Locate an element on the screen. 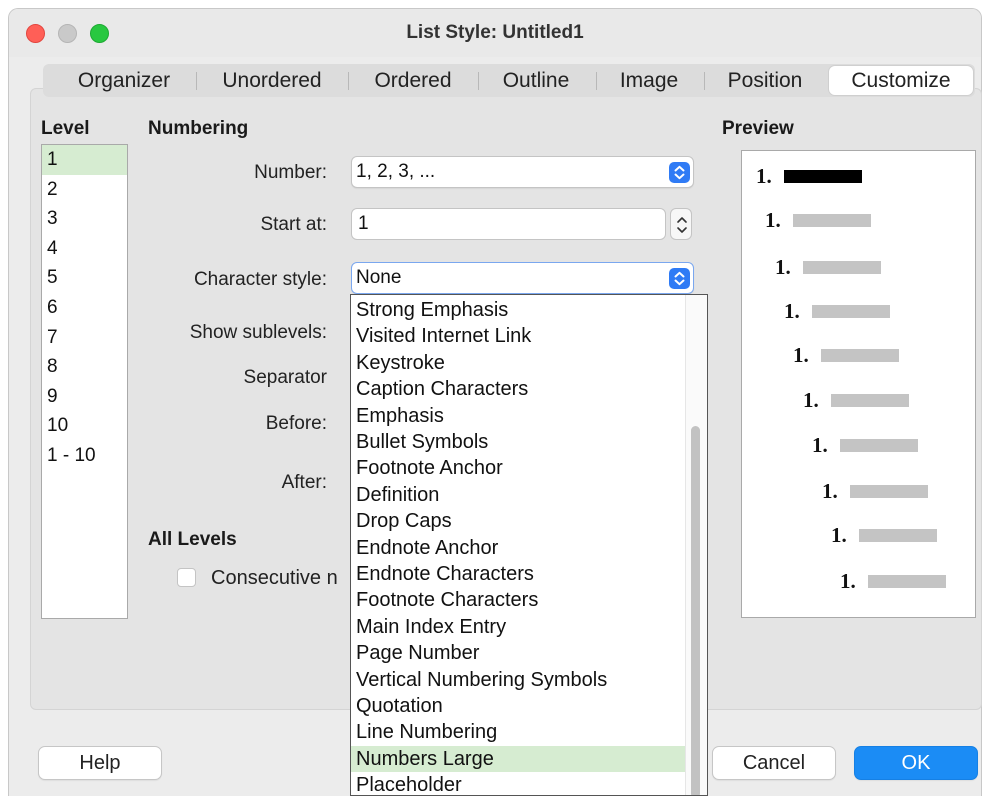  level-heading: Level is located at coordinates (65, 128).